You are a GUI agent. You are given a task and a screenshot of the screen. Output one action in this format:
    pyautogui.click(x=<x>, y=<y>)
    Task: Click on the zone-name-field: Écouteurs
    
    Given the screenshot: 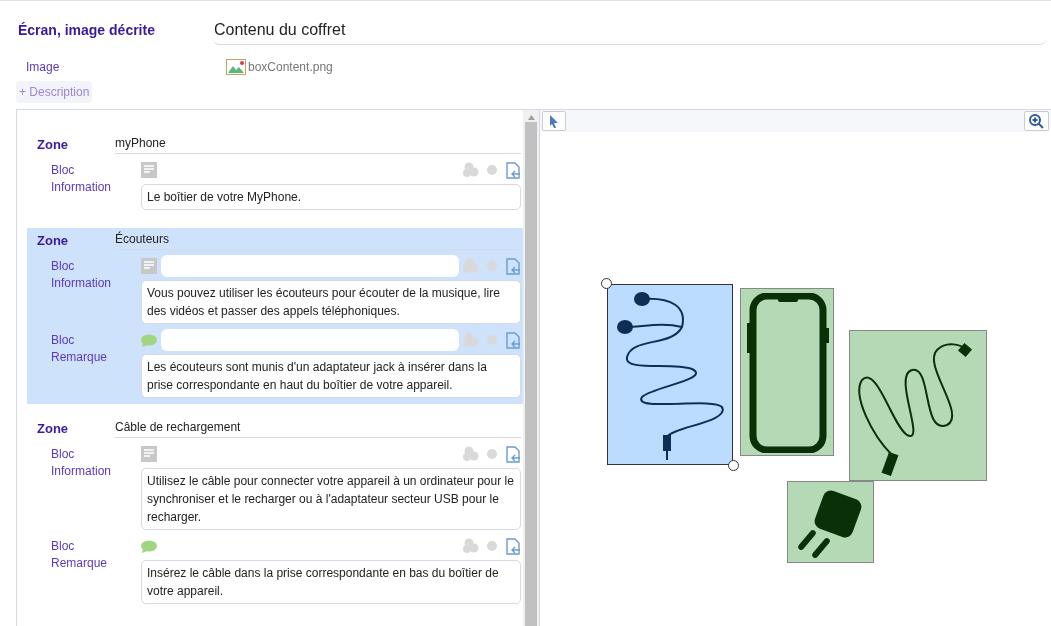 What is the action you would take?
    pyautogui.click(x=318, y=240)
    